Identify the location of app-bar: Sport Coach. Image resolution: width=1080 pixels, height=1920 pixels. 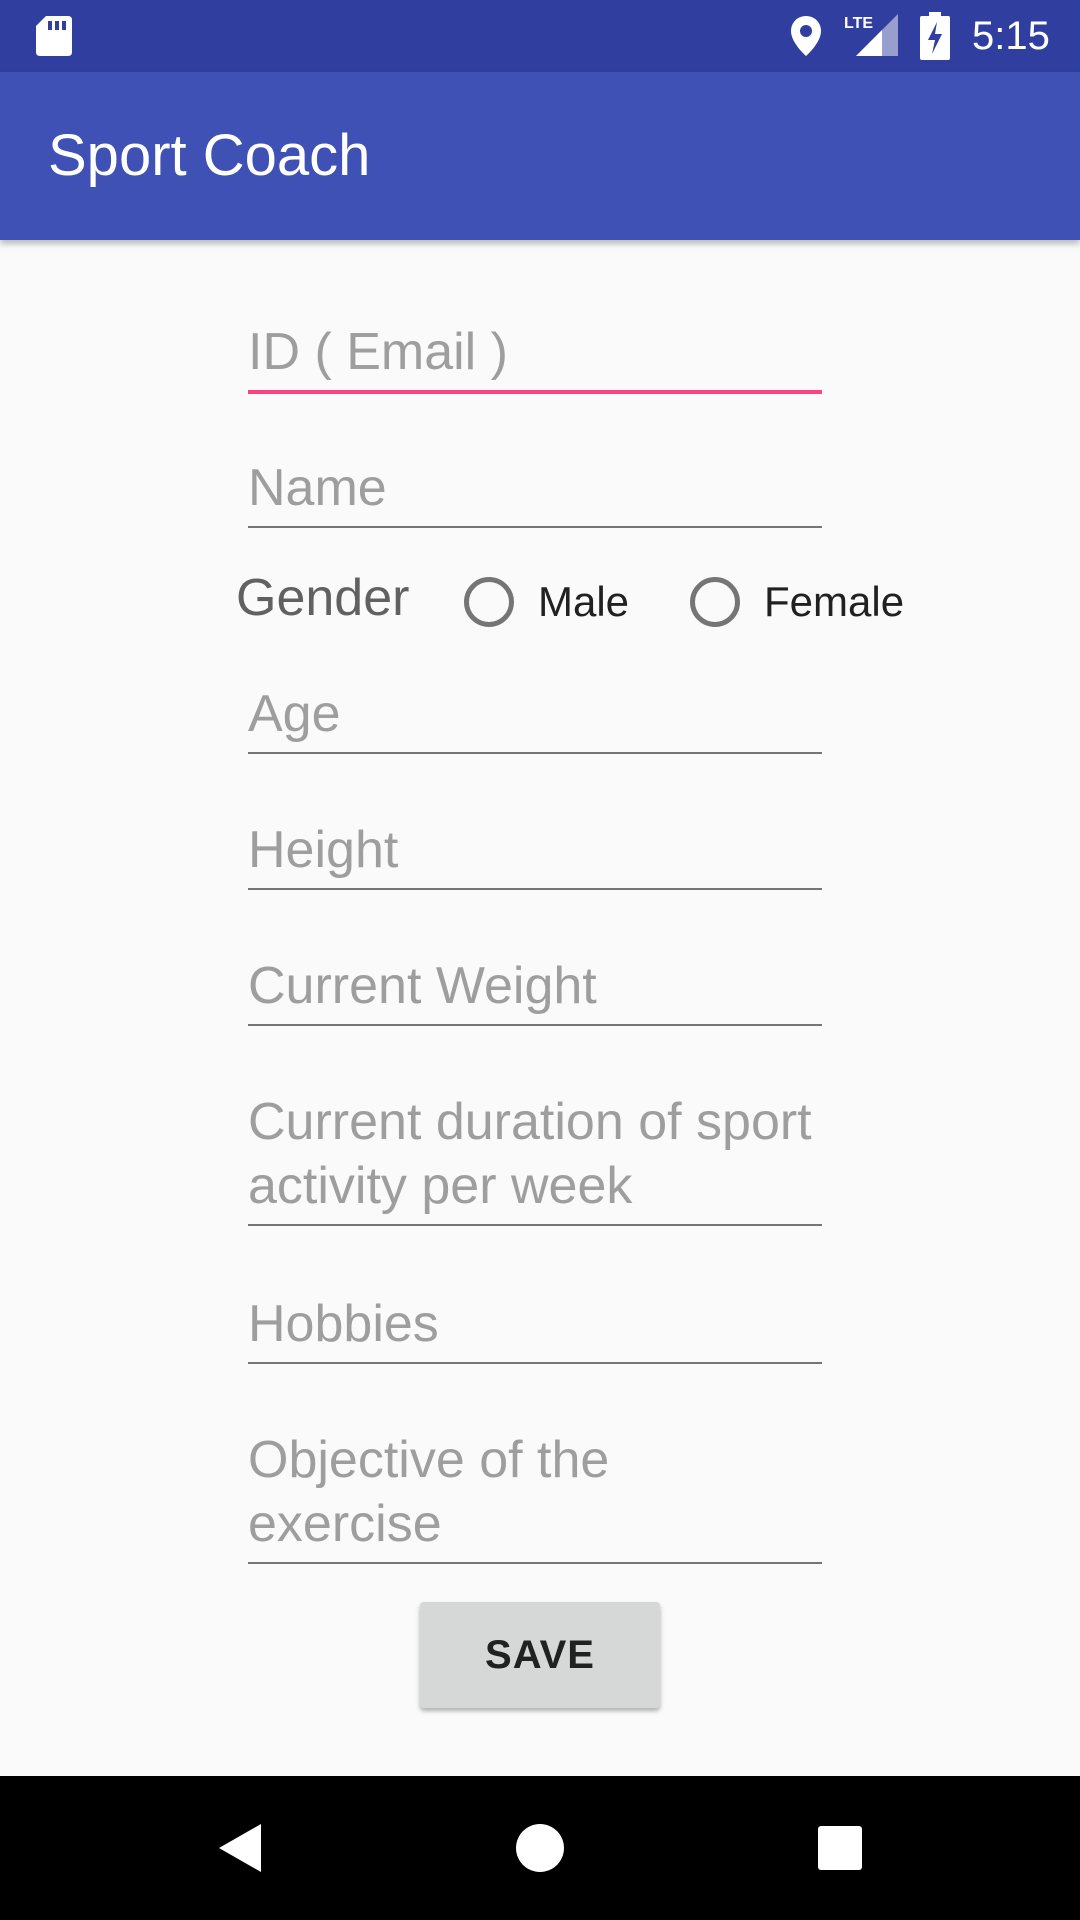
(540, 156).